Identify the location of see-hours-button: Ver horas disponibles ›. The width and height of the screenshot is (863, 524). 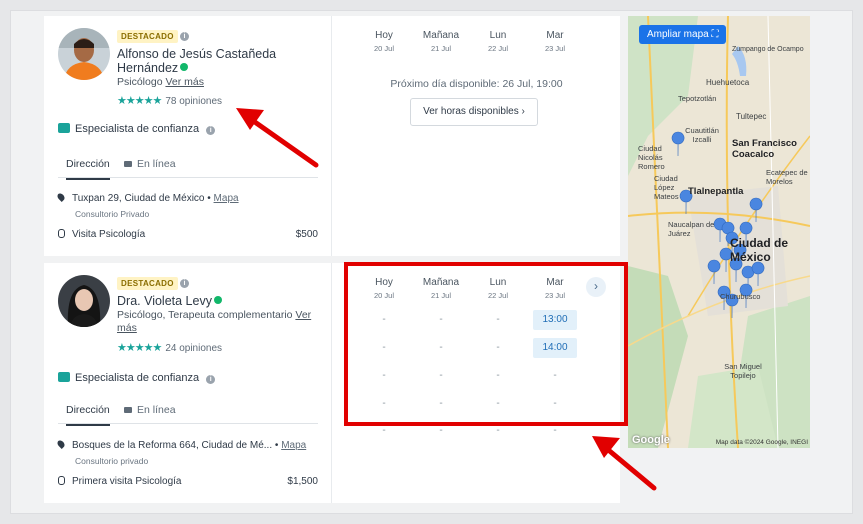
(474, 112).